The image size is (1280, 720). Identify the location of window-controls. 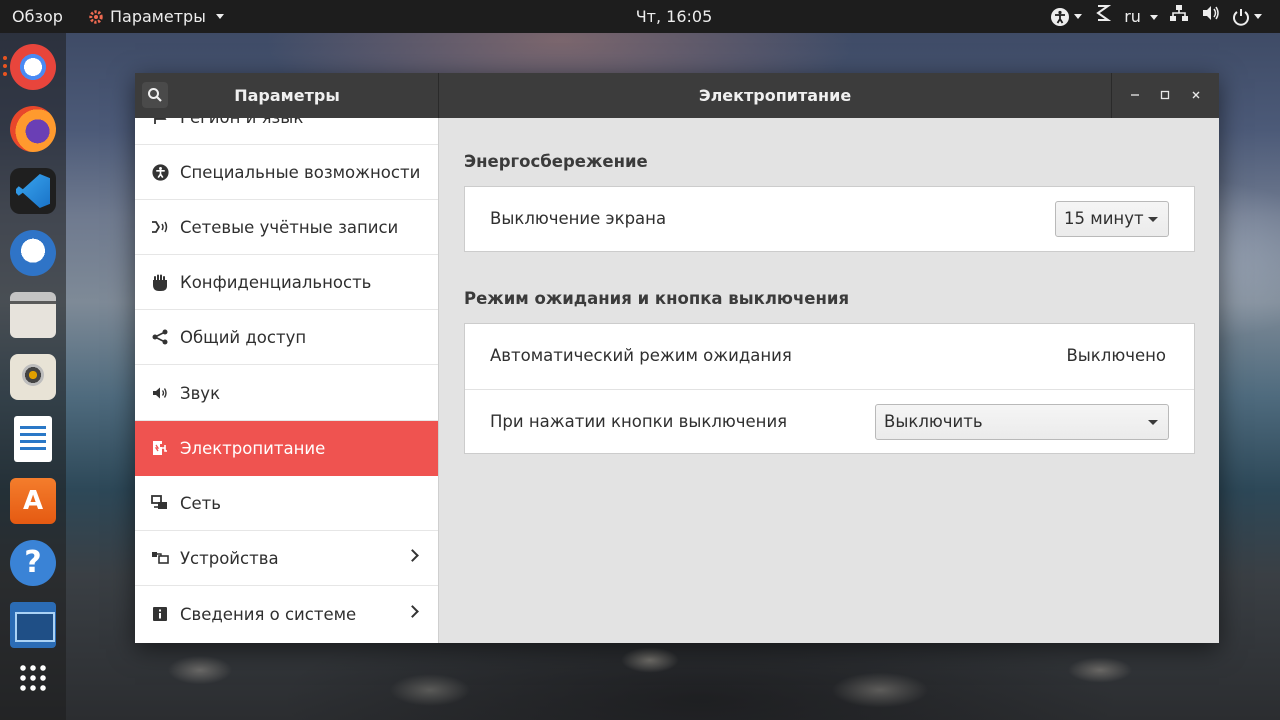
(1165, 95).